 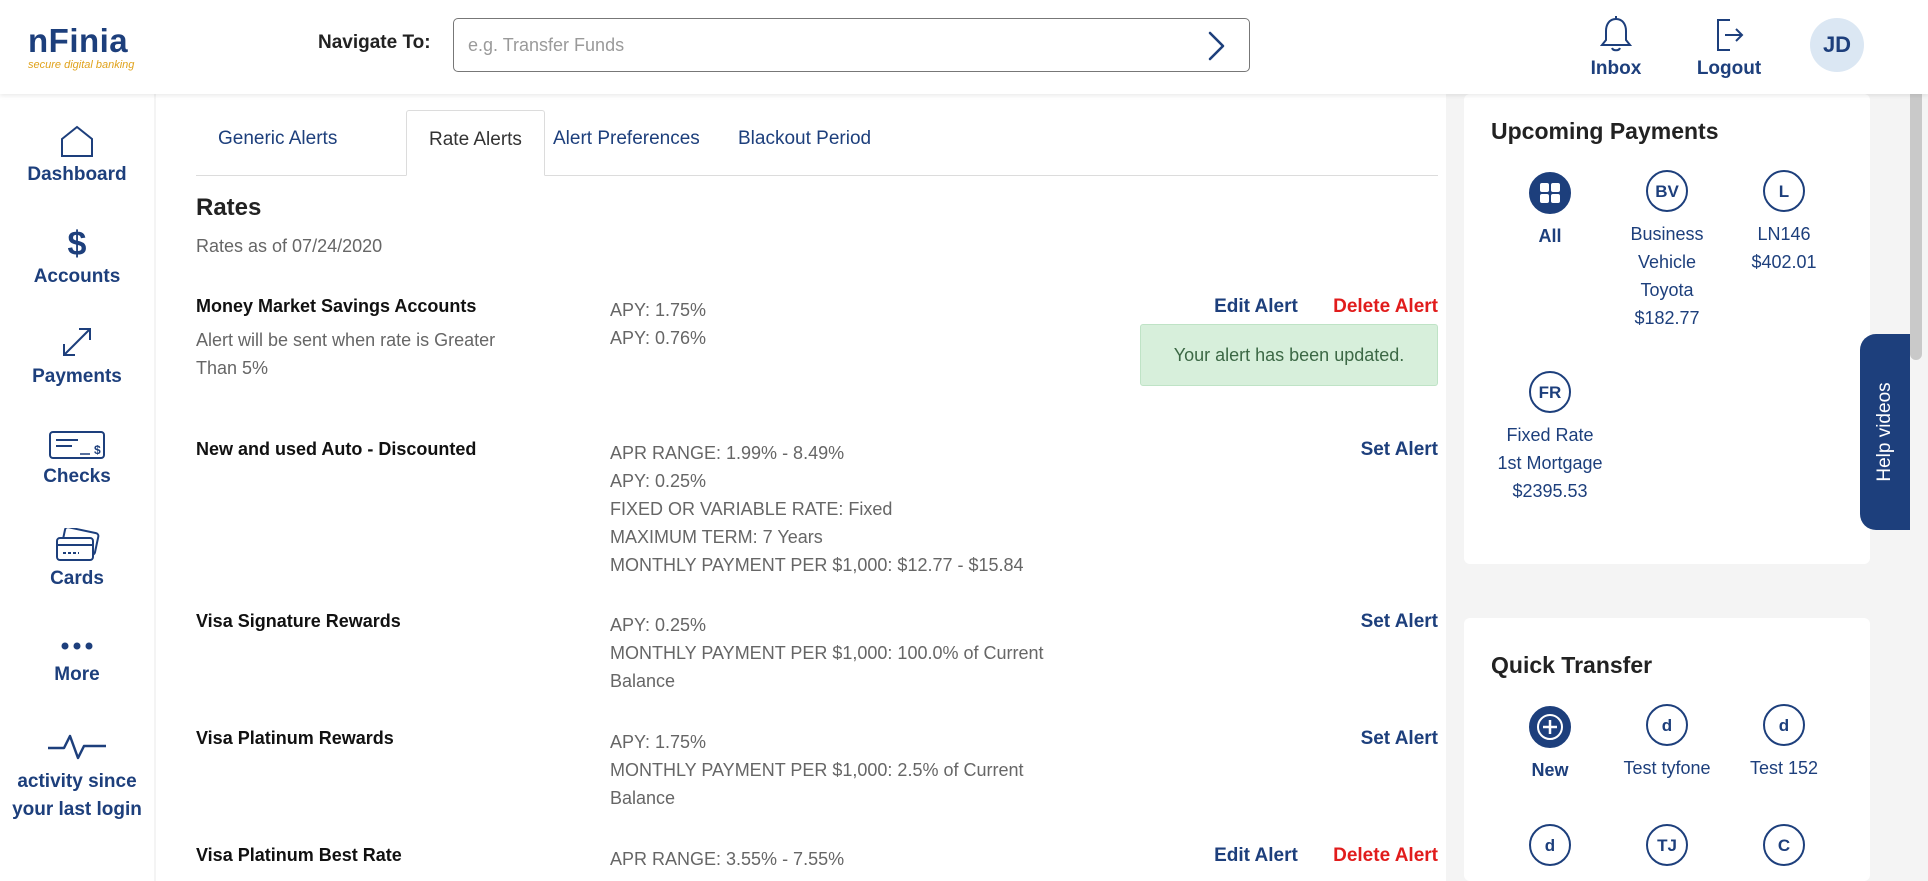 I want to click on sidebar-item-accounts: $ Accounts, so click(x=77, y=256).